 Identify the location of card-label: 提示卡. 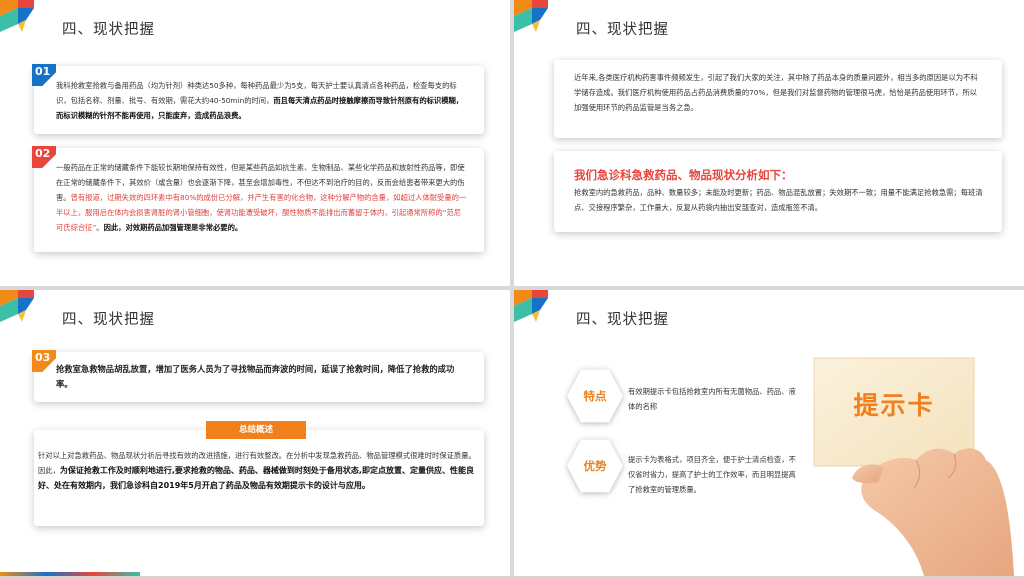
(894, 405).